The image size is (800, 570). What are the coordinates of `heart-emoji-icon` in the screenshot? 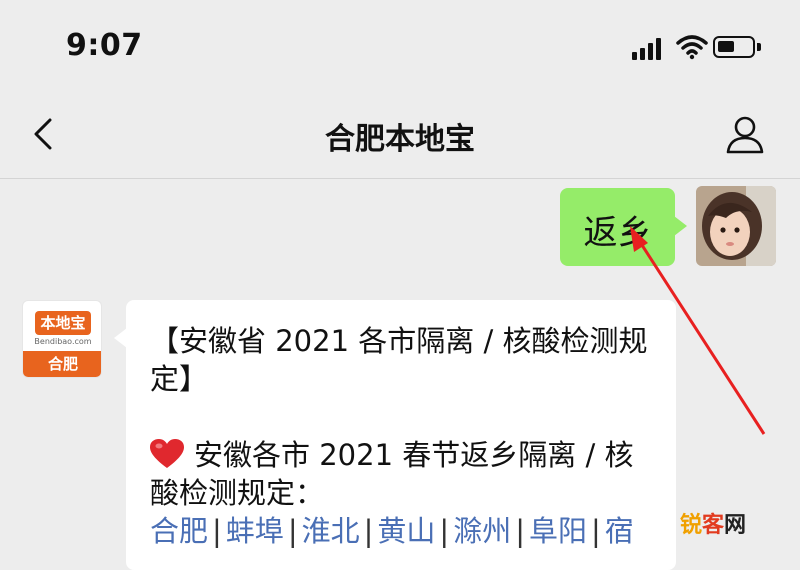 It's located at (167, 453).